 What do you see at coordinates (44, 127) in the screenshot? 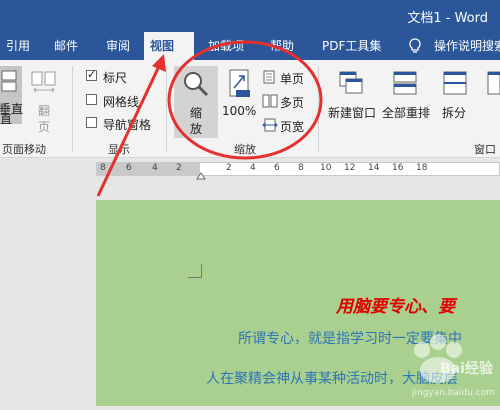
I see `flip-sub-label: 页` at bounding box center [44, 127].